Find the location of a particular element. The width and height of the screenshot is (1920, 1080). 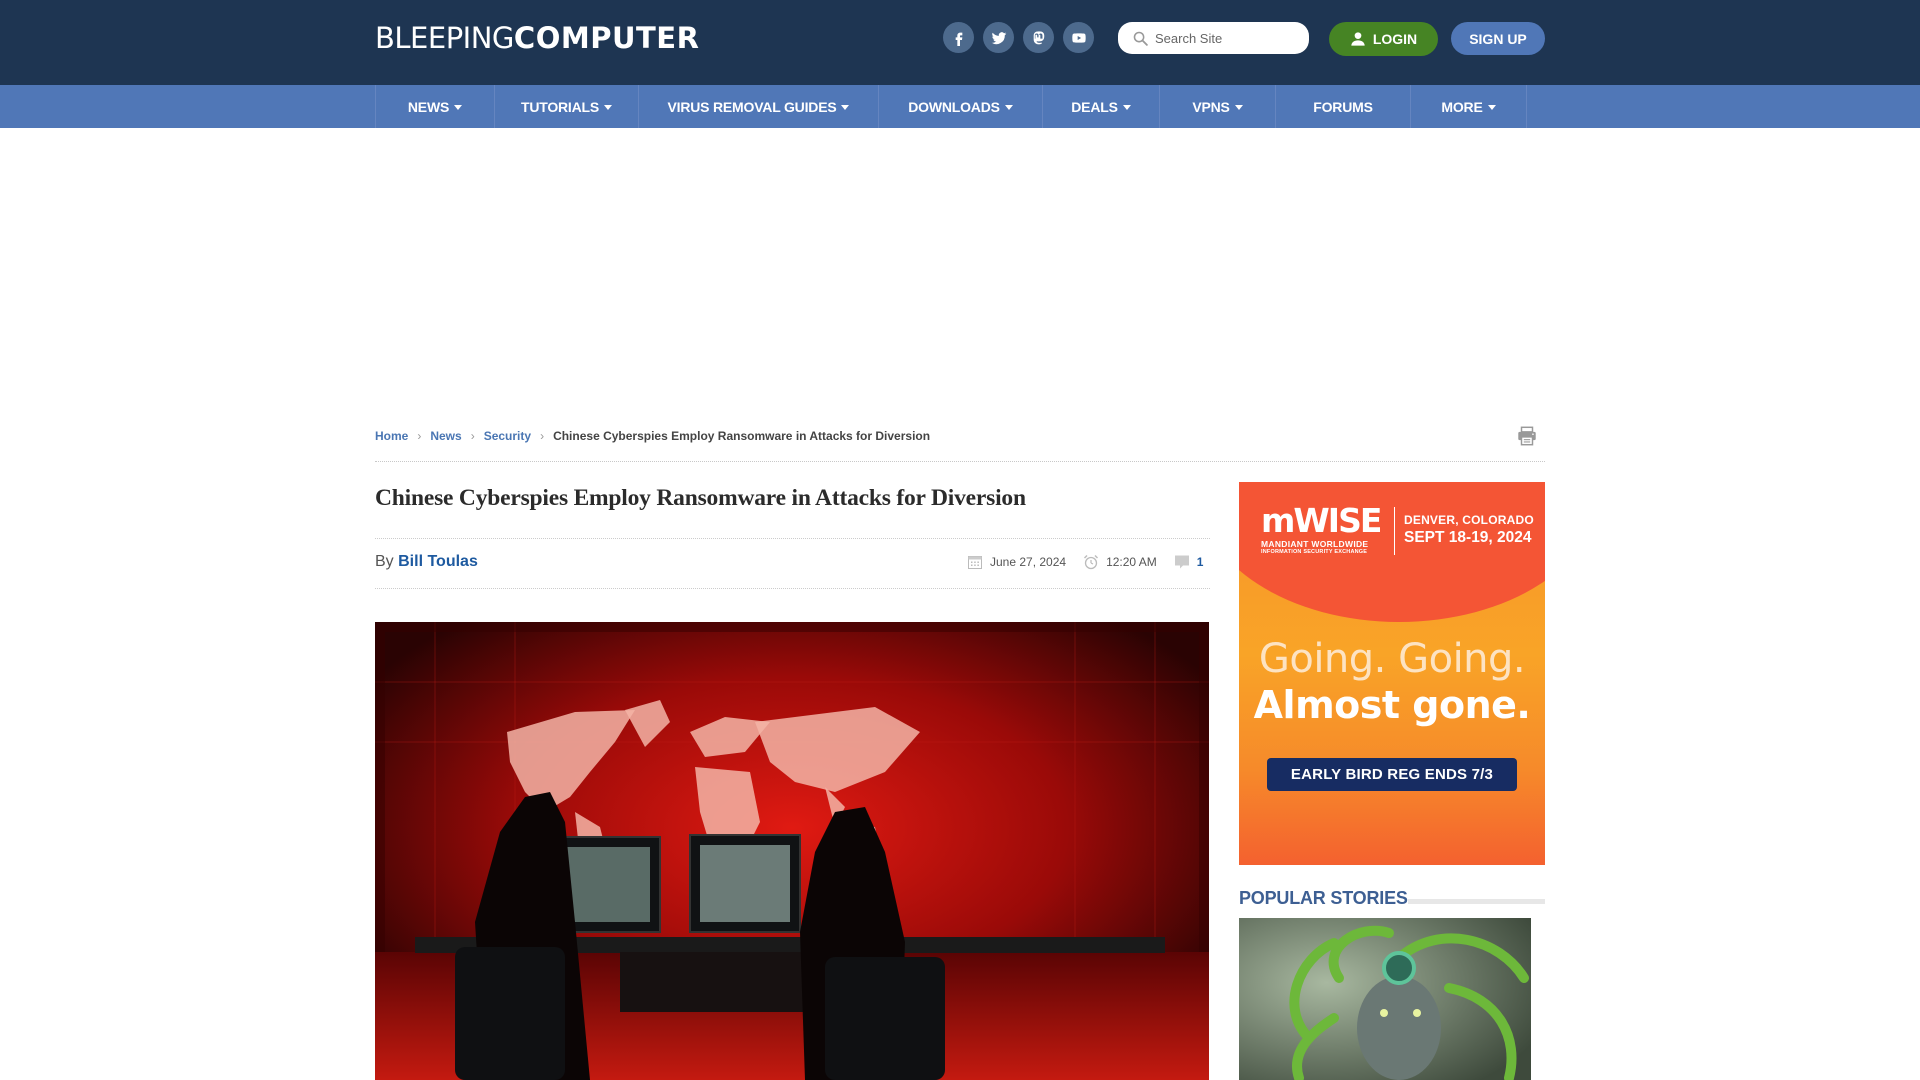

youtube-button is located at coordinates (1078, 37).